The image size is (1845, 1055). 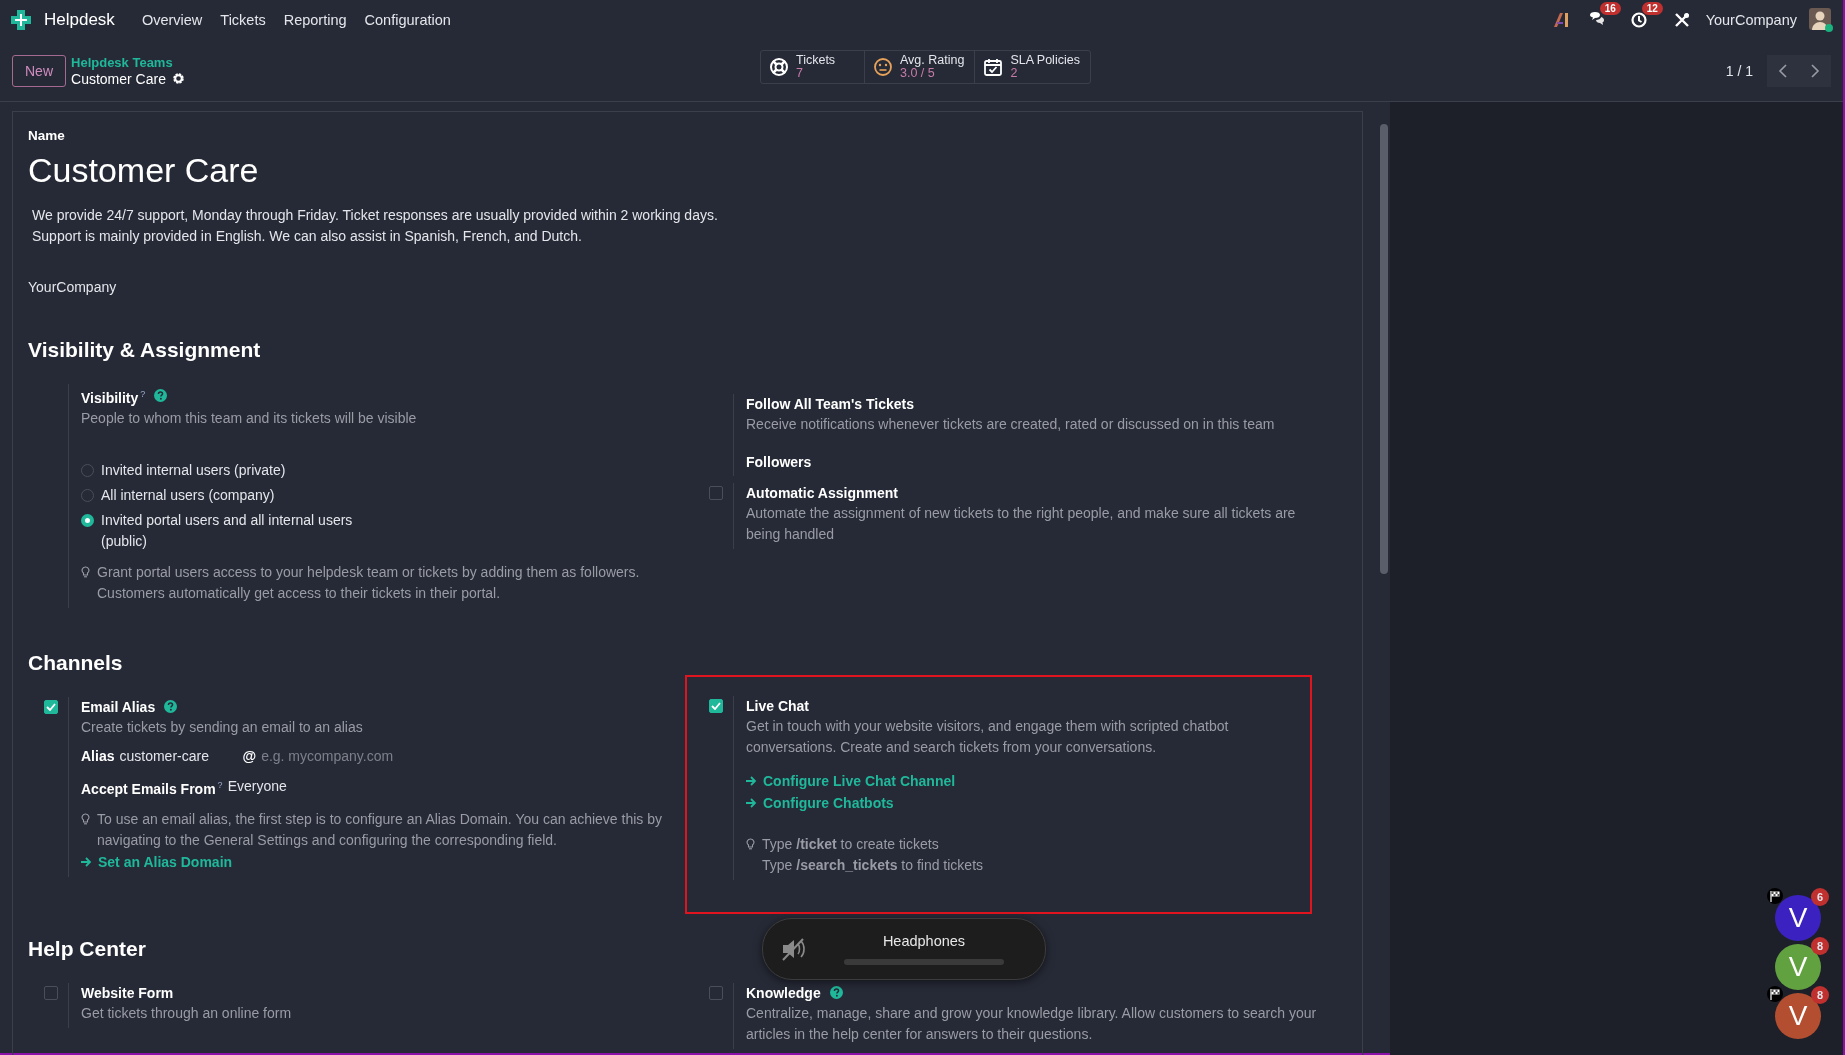 What do you see at coordinates (779, 67) in the screenshot?
I see `lifebuoy-icon` at bounding box center [779, 67].